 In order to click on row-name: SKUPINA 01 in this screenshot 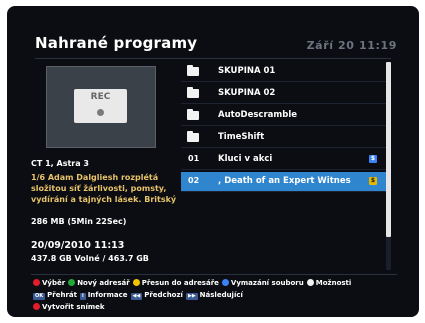, I will do `click(247, 71)`.